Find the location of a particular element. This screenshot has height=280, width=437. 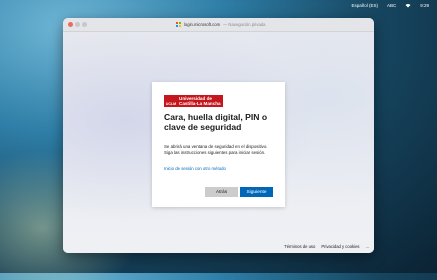

maximize-window-button is located at coordinates (84, 24).